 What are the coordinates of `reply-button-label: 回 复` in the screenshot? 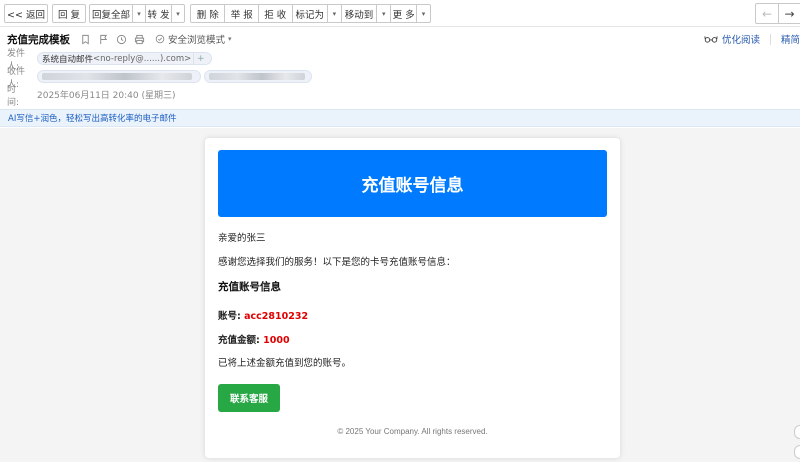 It's located at (69, 15).